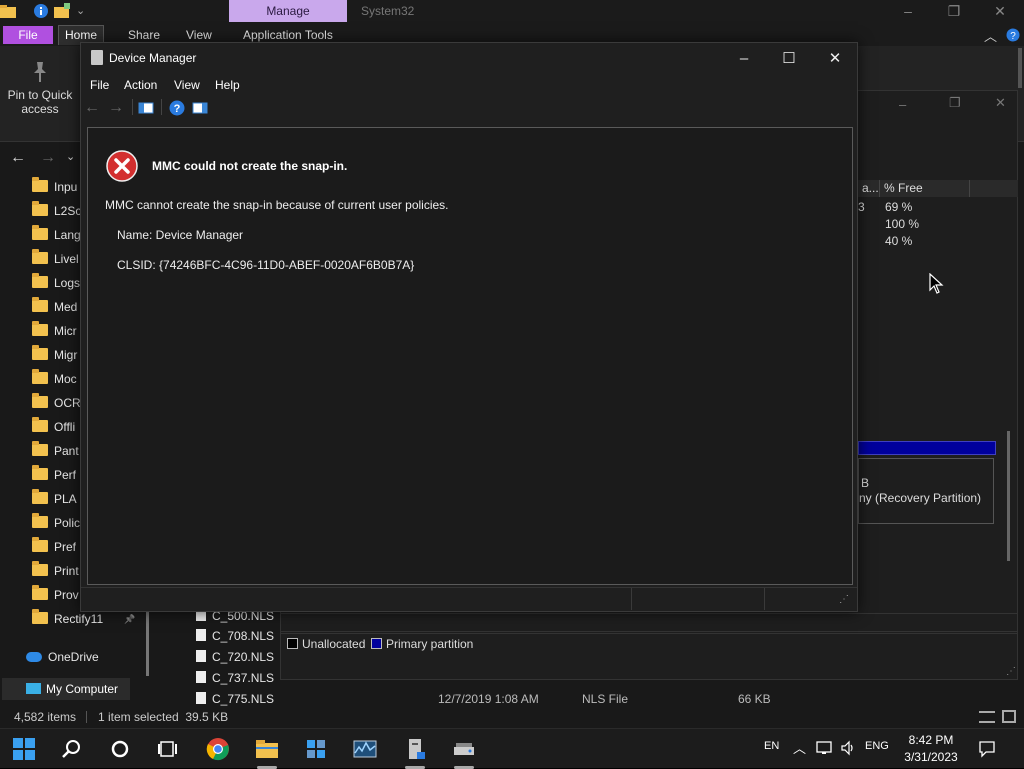 Image resolution: width=1024 pixels, height=769 pixels. Describe the element at coordinates (512, 748) in the screenshot. I see `taskbar: EN ︿ ENG 8:42 PM 3/31/2023` at that location.